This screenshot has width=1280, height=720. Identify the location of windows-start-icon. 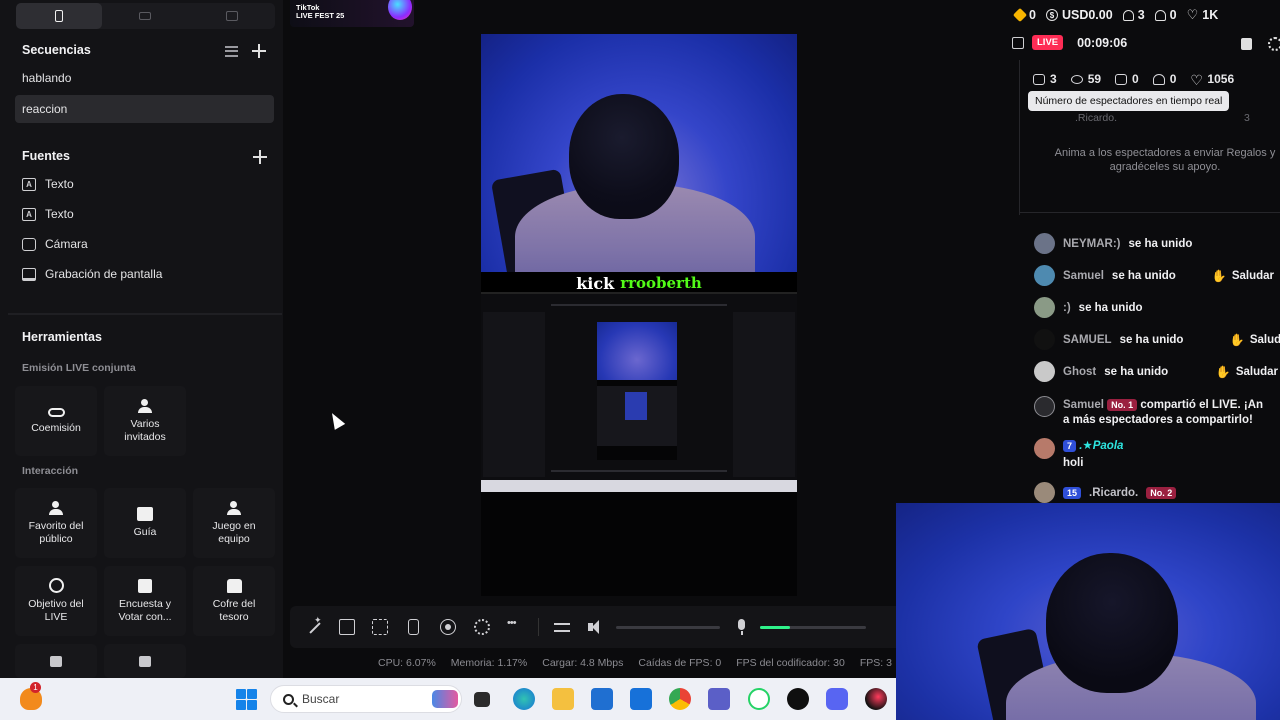
(246, 699).